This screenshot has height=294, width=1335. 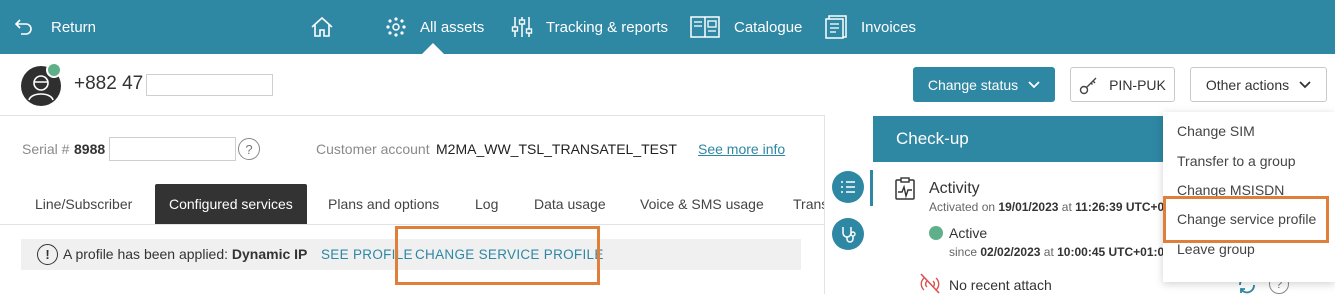 I want to click on masked-serial-digits, so click(x=172, y=149).